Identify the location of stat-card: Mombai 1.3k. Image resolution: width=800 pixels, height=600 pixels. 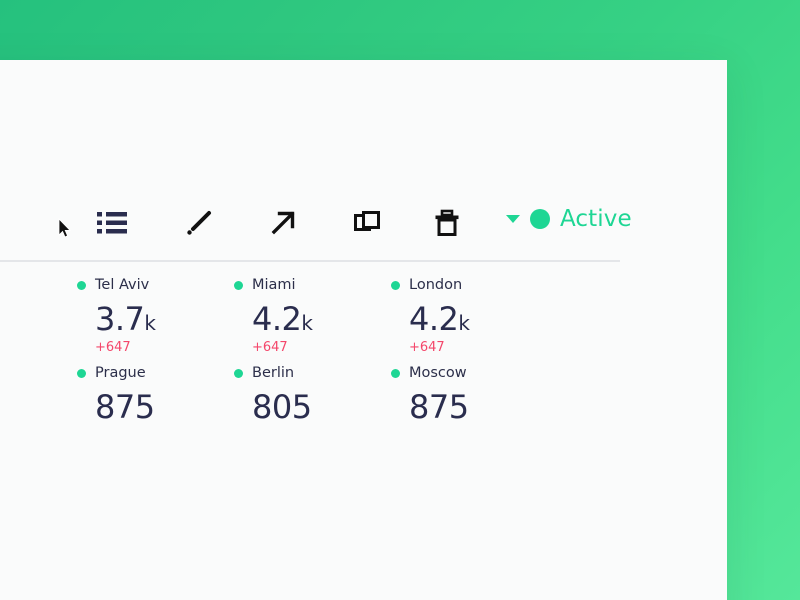
(38, 405).